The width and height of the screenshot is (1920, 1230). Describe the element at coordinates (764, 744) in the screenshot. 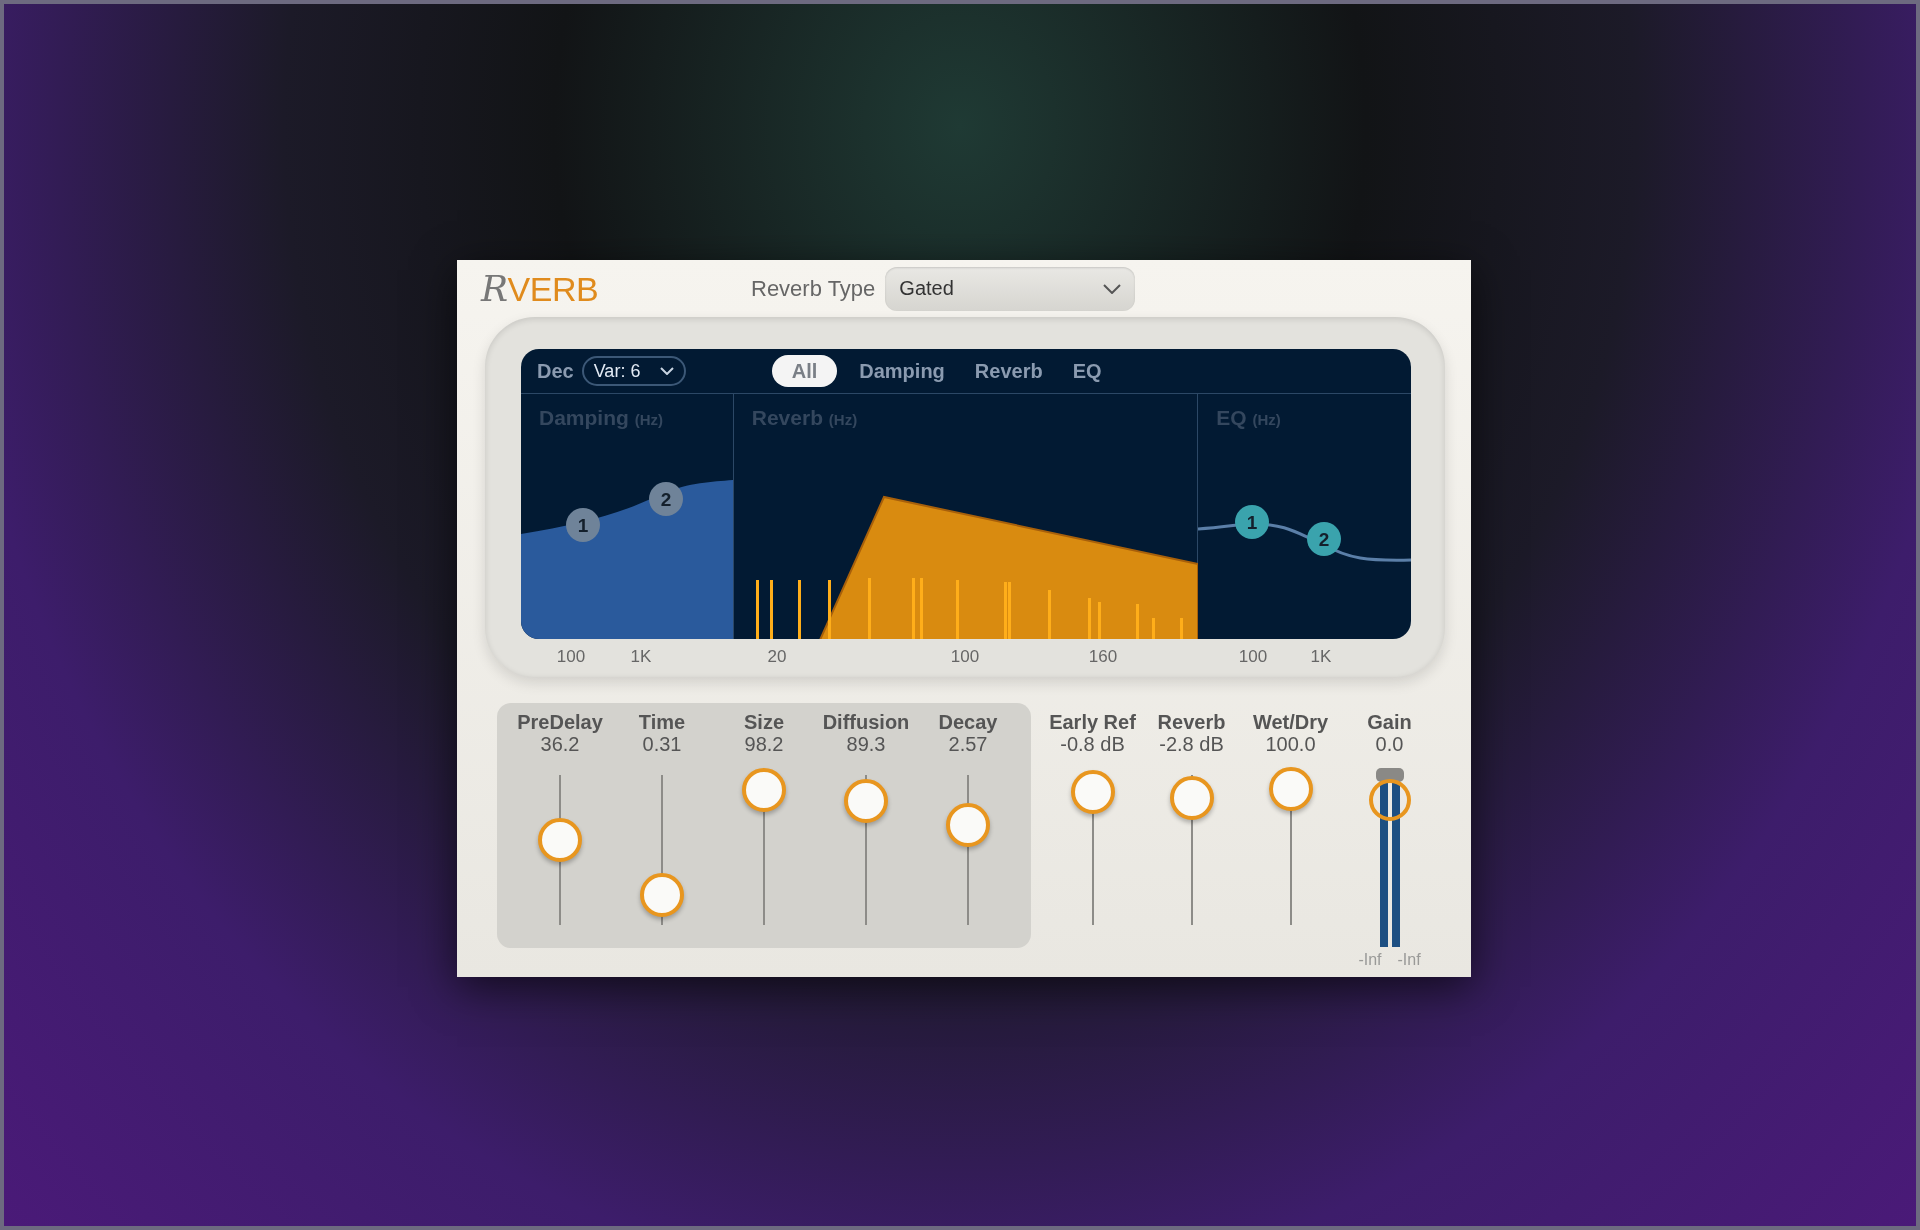

I see `slider-value: 98.2` at that location.